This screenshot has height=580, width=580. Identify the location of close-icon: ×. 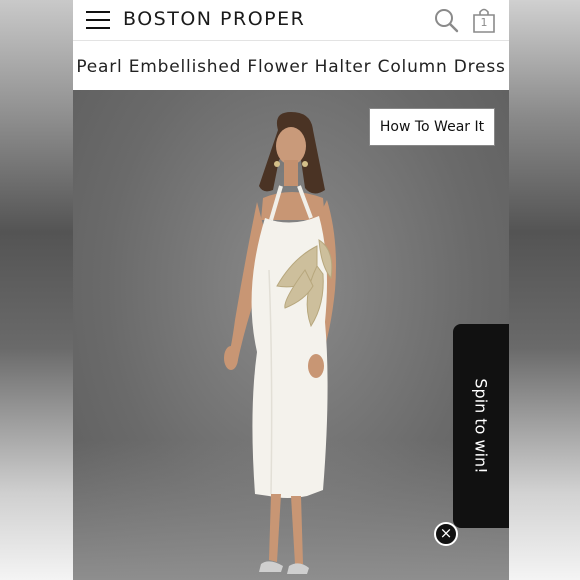
(446, 534).